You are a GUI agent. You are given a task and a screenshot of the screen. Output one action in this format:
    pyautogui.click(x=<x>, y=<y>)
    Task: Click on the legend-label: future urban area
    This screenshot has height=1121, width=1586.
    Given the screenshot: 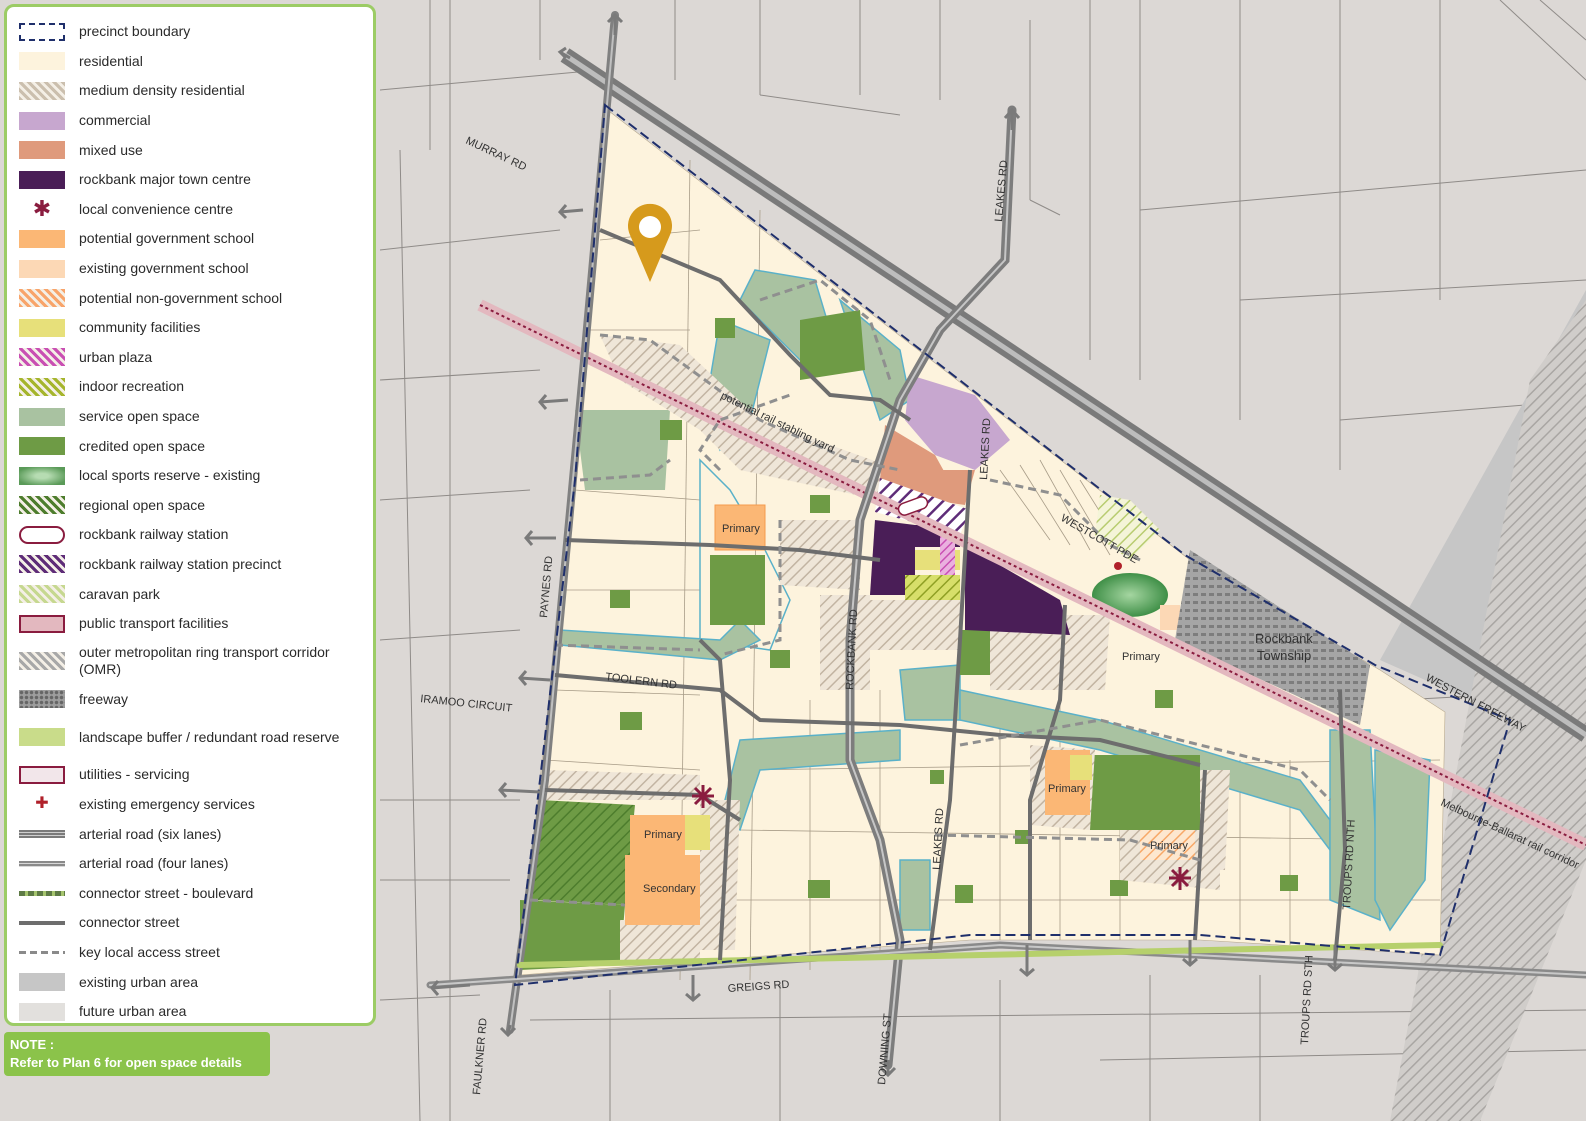 What is the action you would take?
    pyautogui.click(x=133, y=1011)
    